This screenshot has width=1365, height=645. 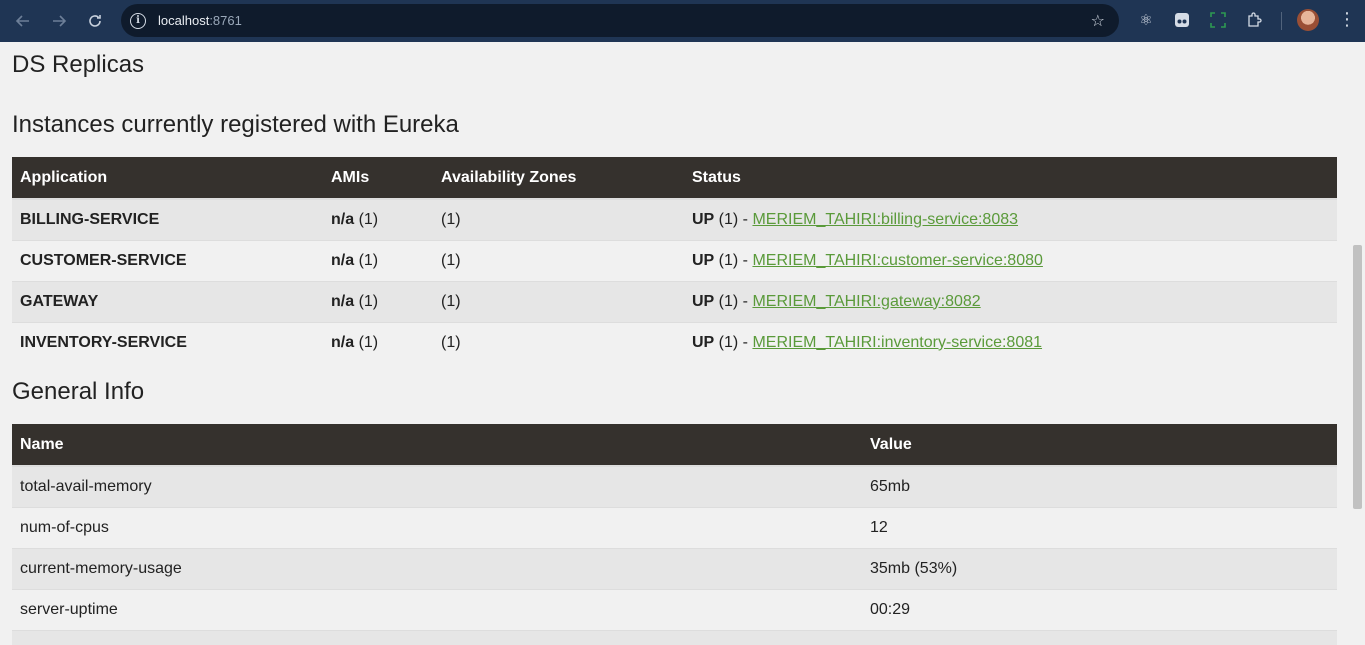 I want to click on extension-glasses-icon, so click(x=1182, y=20).